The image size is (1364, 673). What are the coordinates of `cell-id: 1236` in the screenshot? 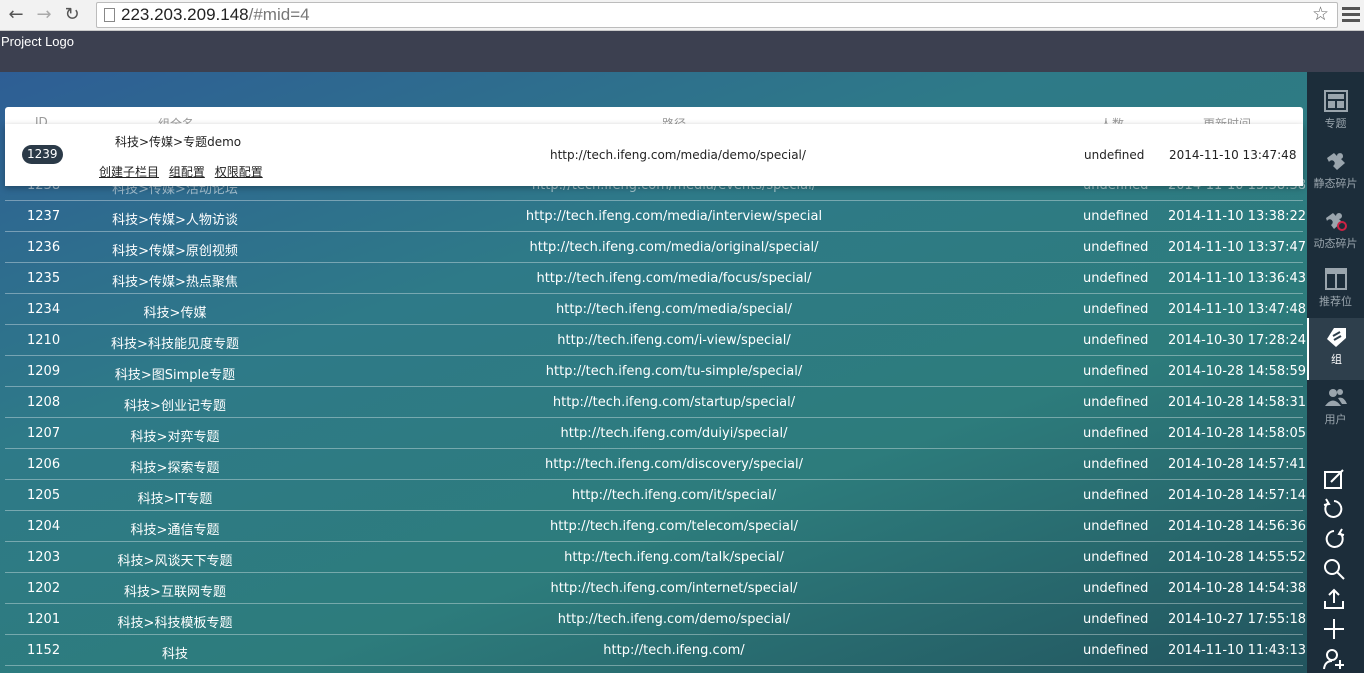 It's located at (44, 247).